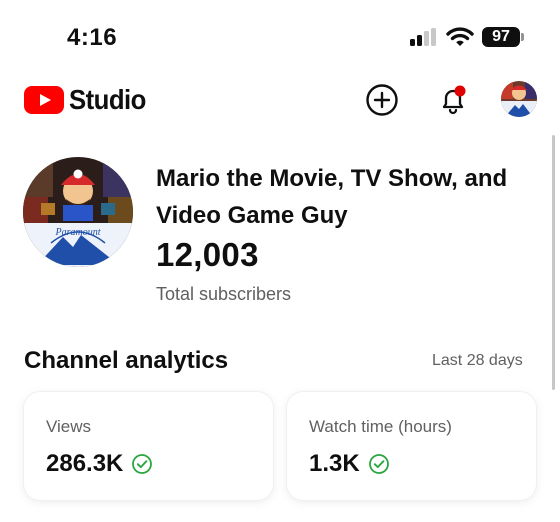 This screenshot has height=522, width=560. What do you see at coordinates (460, 36) in the screenshot?
I see `wifi-icon` at bounding box center [460, 36].